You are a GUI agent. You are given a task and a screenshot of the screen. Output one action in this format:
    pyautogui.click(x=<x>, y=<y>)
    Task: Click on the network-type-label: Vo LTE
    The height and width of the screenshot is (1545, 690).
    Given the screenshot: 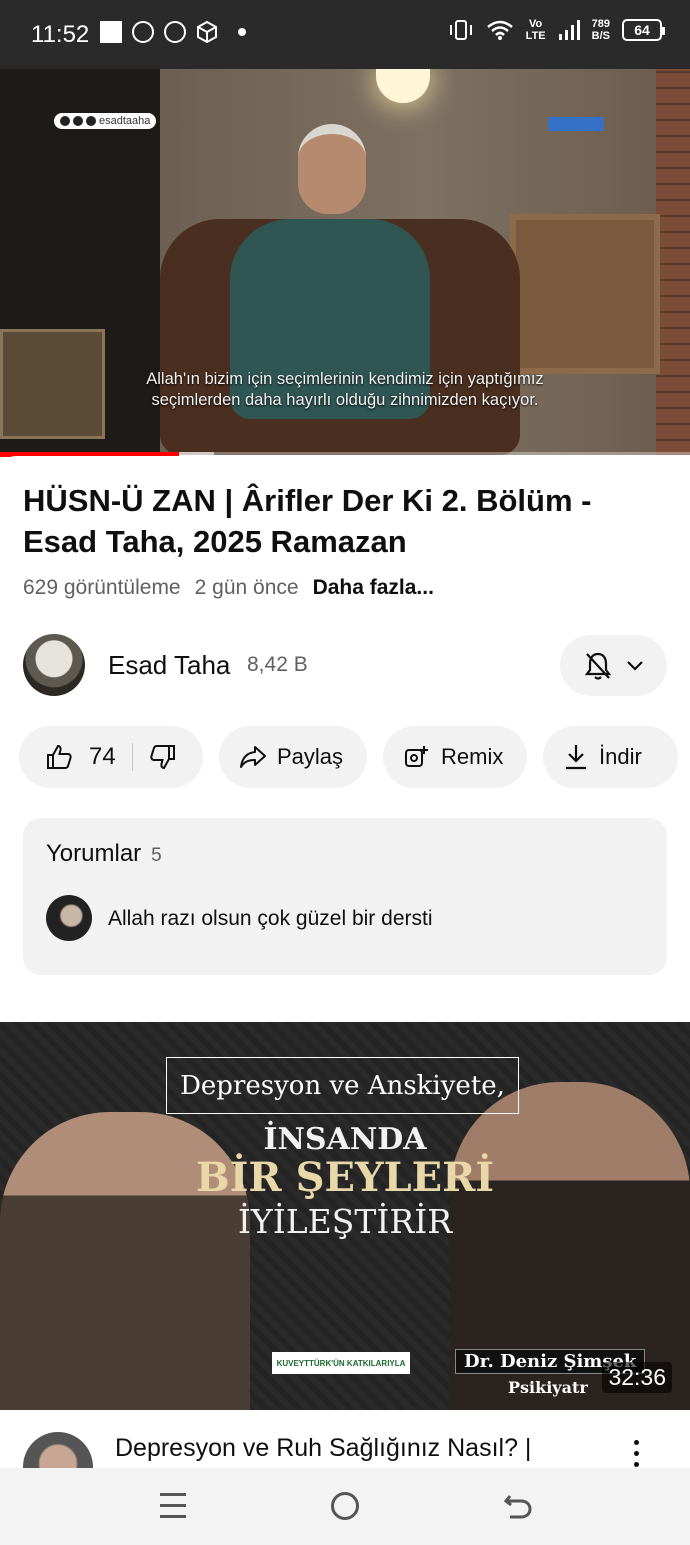 What is the action you would take?
    pyautogui.click(x=535, y=30)
    